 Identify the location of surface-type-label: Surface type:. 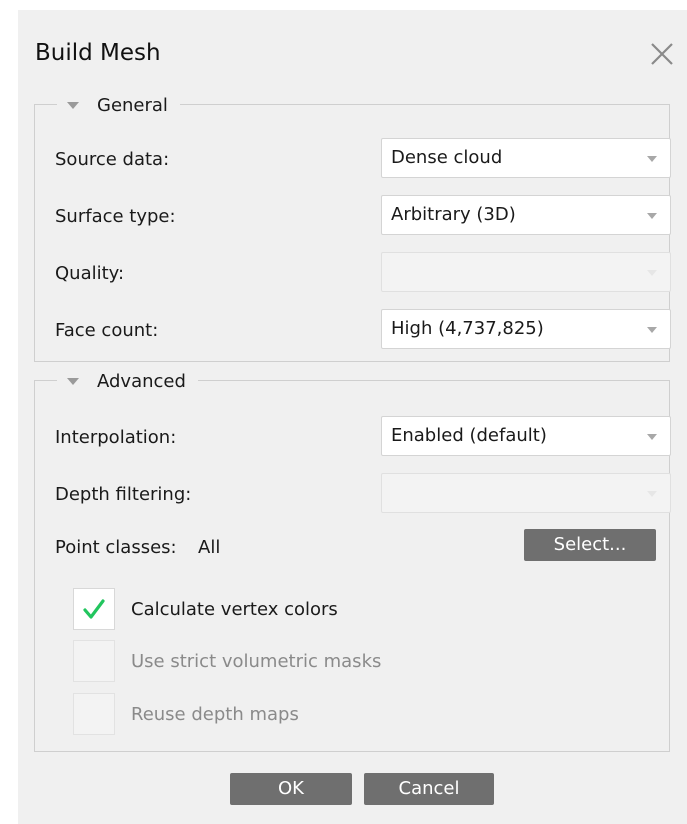
(115, 216).